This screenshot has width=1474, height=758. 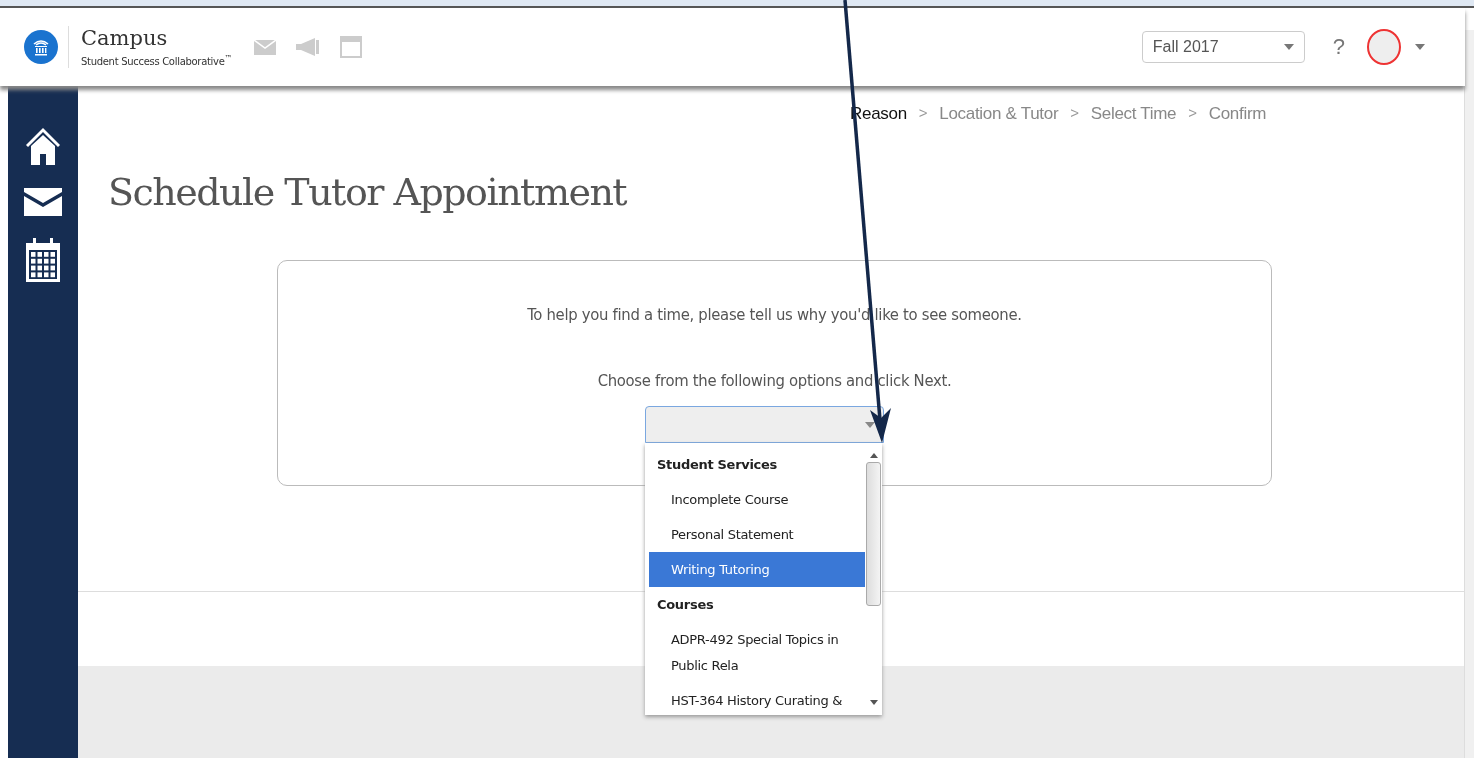 I want to click on scrollbar, so click(x=873, y=579).